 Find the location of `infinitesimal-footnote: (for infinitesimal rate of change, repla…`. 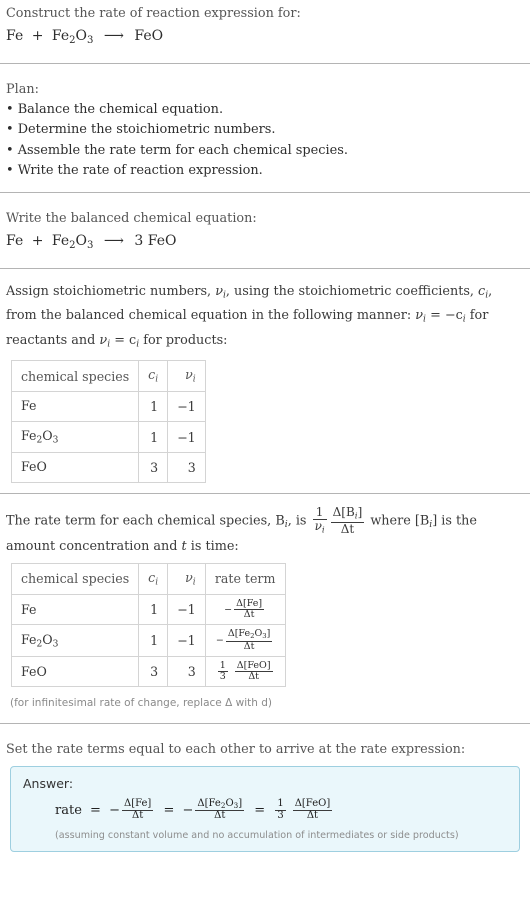

infinitesimal-footnote: (for infinitesimal rate of change, repla… is located at coordinates (141, 703).